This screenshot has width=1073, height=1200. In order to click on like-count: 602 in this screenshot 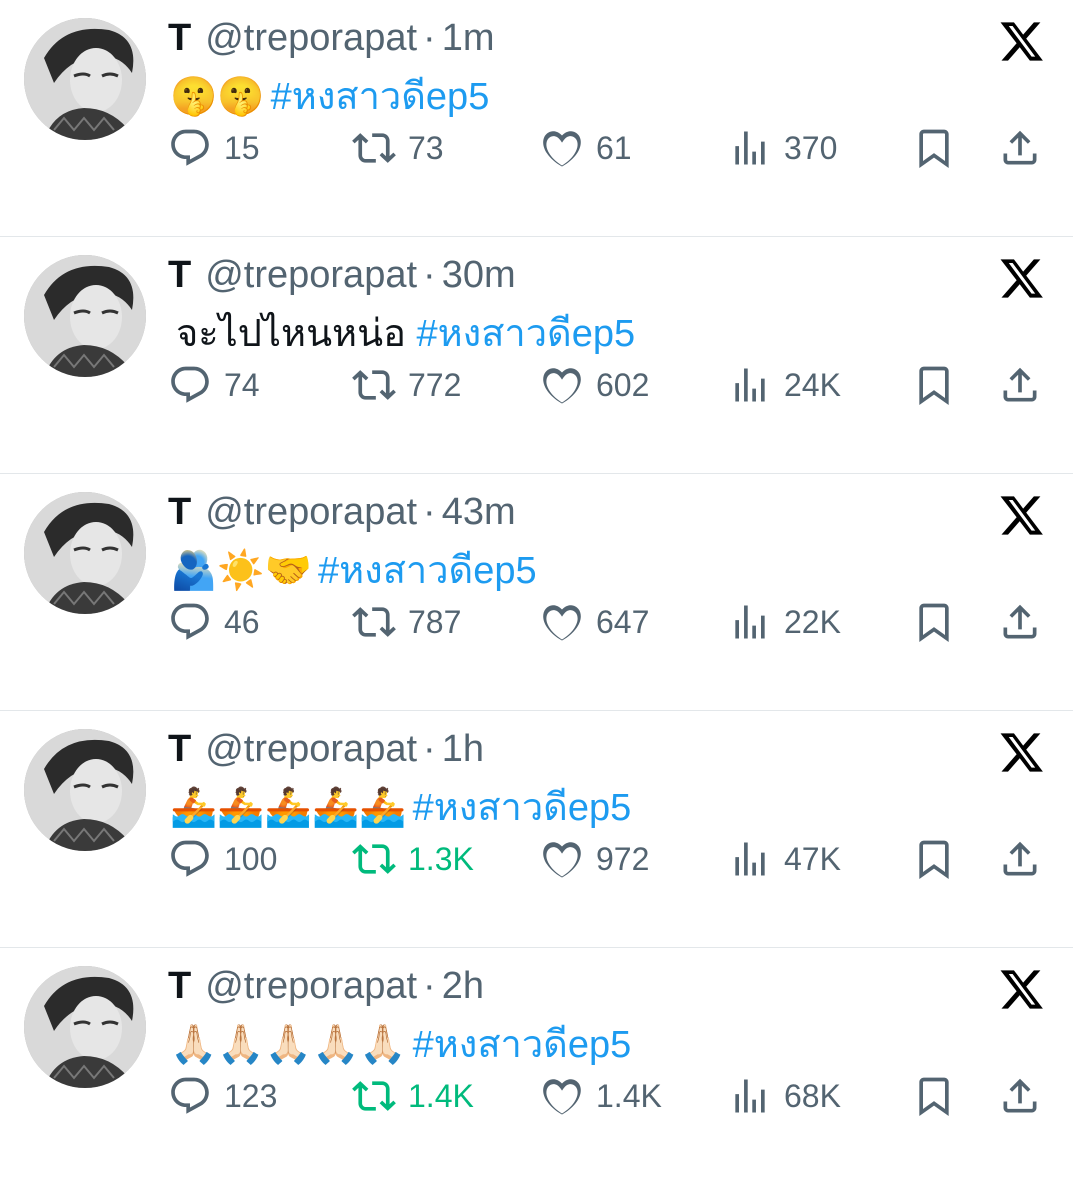, I will do `click(623, 384)`.